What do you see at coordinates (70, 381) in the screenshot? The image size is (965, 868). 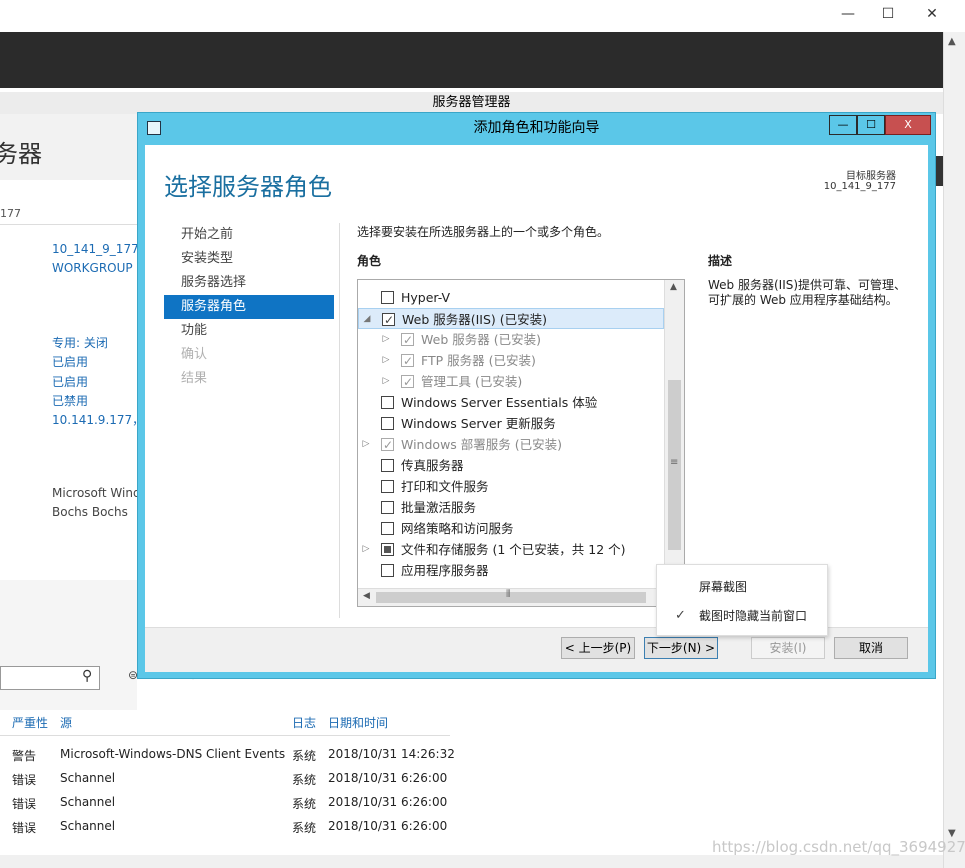 I see `remote-desktop-link: 已启用` at bounding box center [70, 381].